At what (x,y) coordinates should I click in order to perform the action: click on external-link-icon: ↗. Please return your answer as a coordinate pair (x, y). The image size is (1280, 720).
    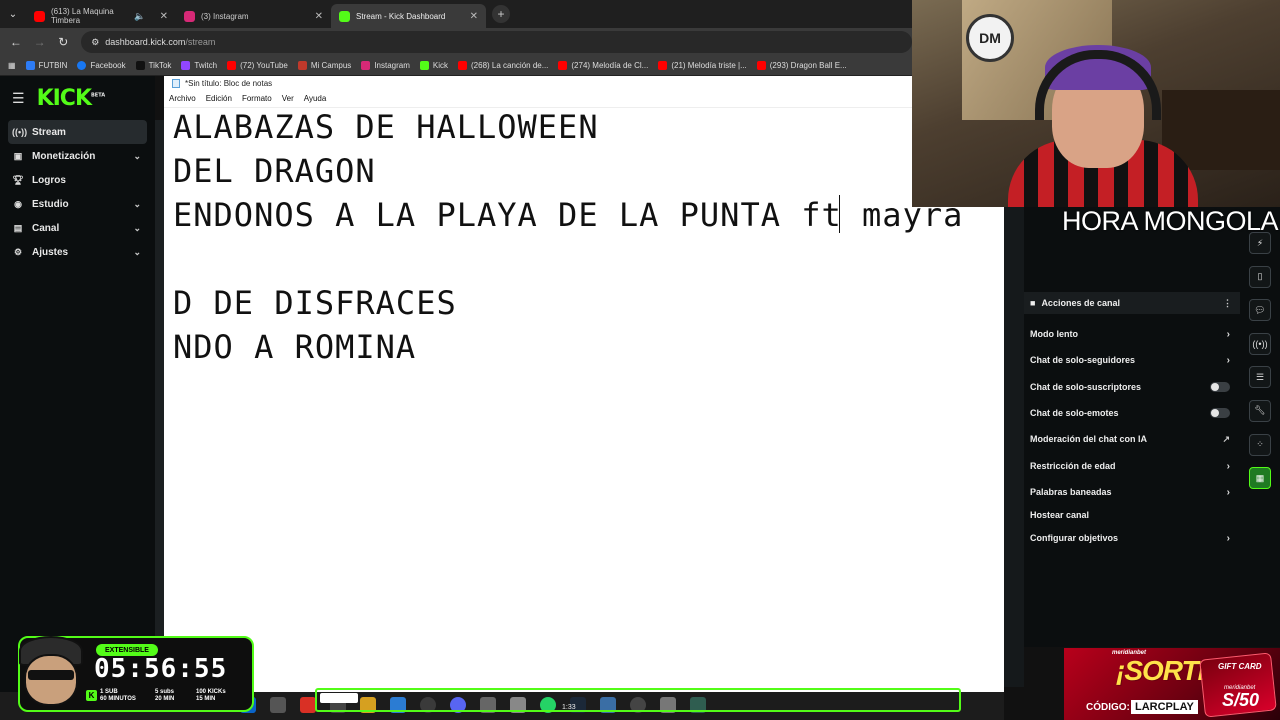
    Looking at the image, I should click on (1226, 438).